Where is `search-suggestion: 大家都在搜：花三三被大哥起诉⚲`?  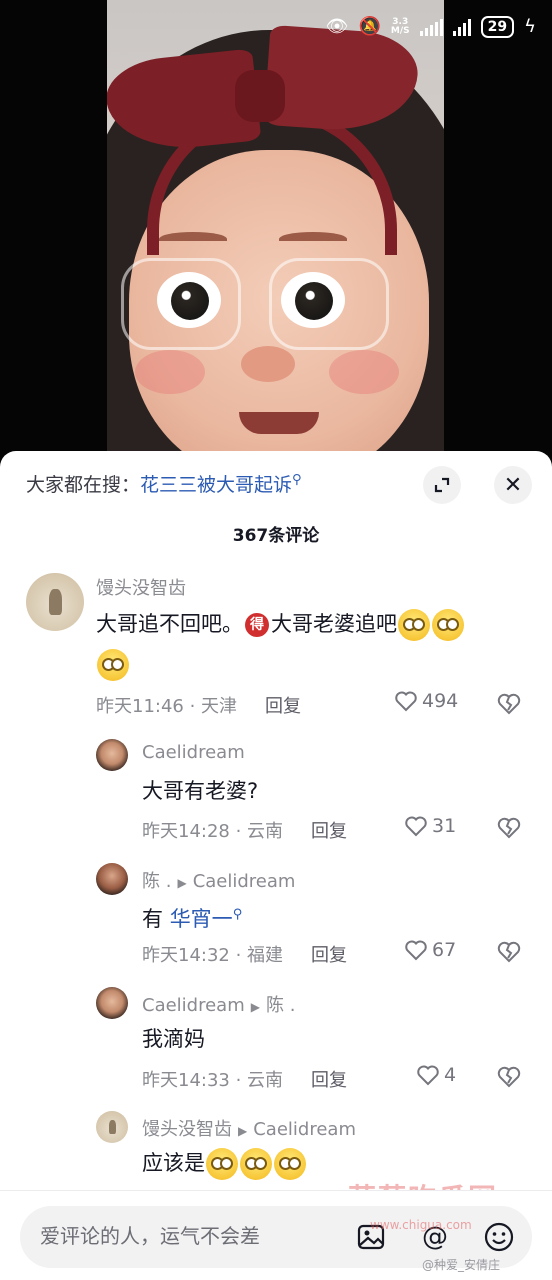
search-suggestion: 大家都在搜：花三三被大哥起诉⚲ is located at coordinates (164, 483).